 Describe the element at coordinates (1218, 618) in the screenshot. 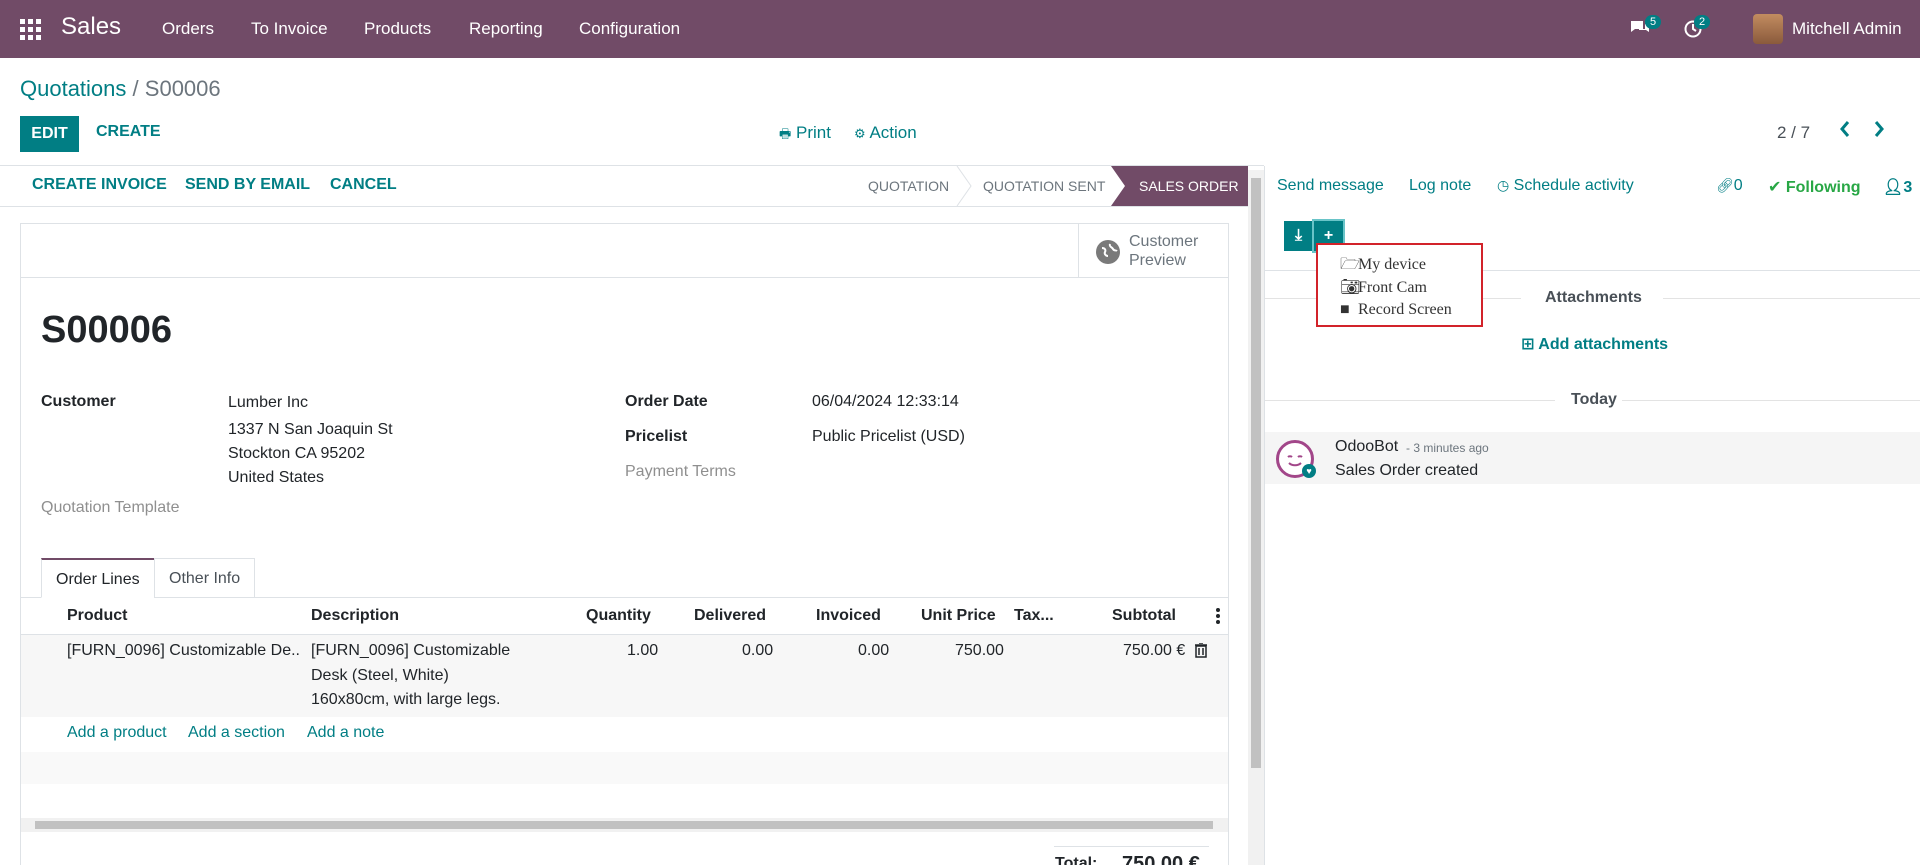

I see `column-options-icon` at that location.